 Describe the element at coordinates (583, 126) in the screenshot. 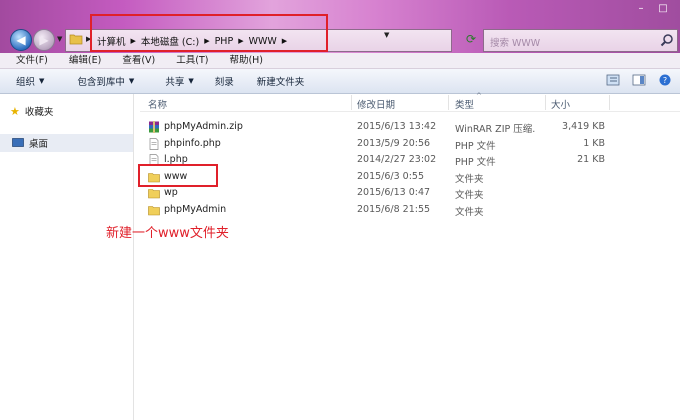

I see `file-size: 3,419 KB` at that location.